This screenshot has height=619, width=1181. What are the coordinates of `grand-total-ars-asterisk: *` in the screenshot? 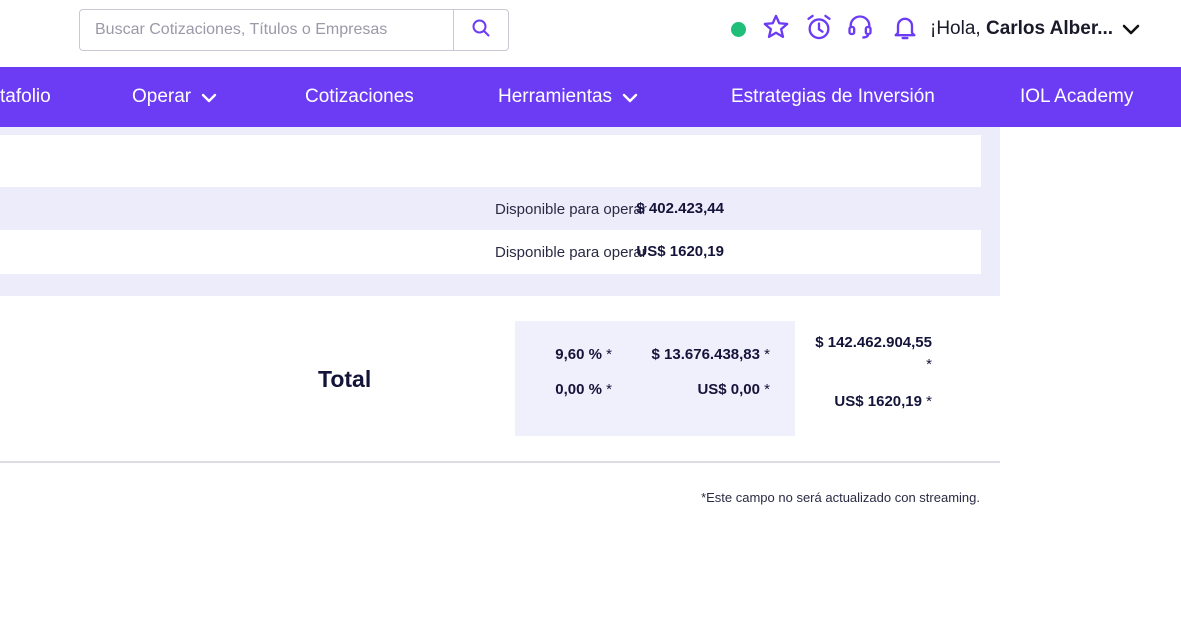 It's located at (929, 364).